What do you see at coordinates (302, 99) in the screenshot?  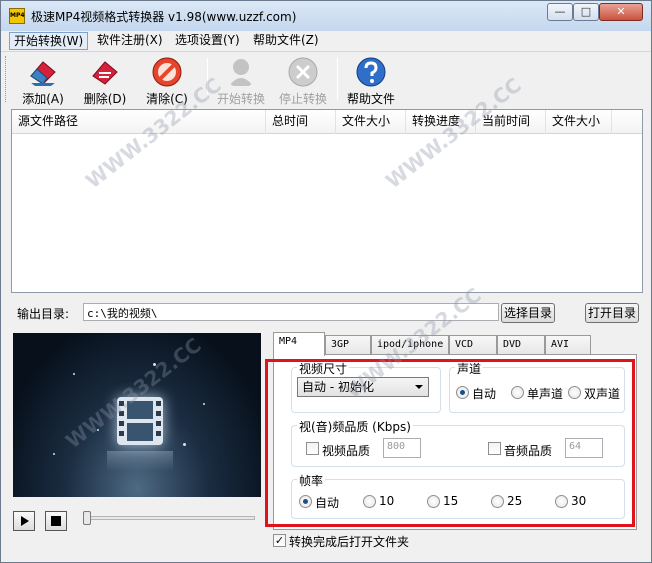 I see `stop-convert-label: 停止转换` at bounding box center [302, 99].